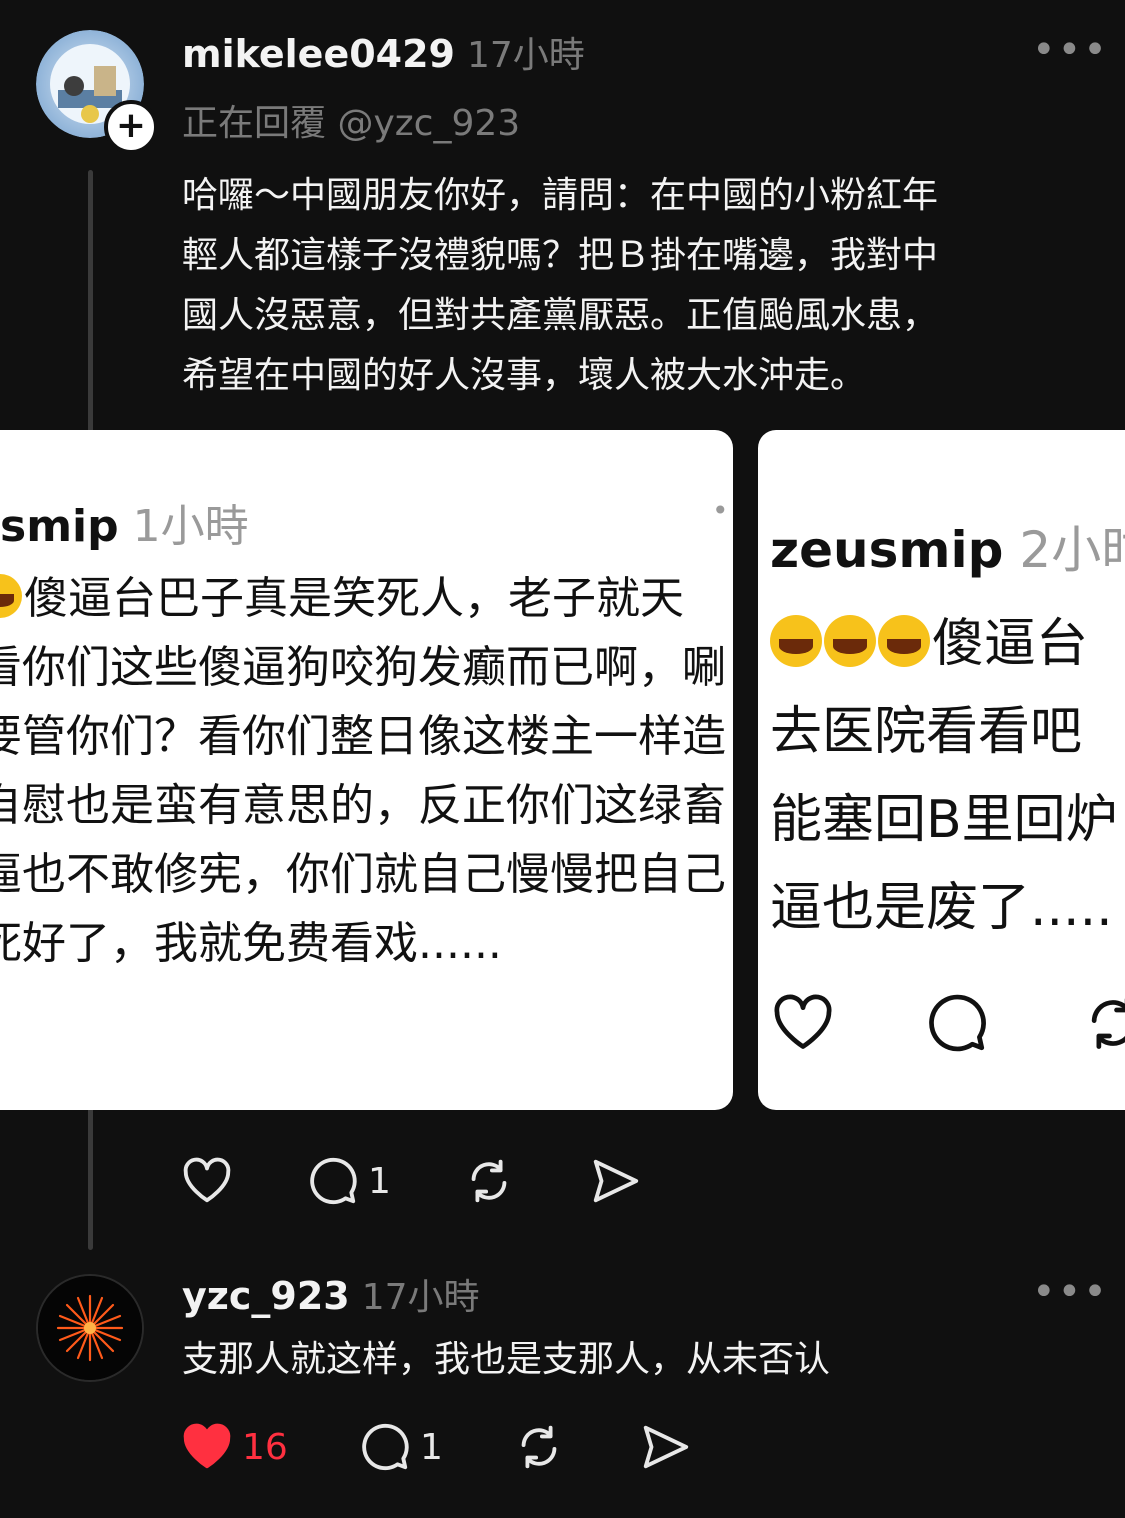 The image size is (1125, 1518). What do you see at coordinates (1072, 550) in the screenshot?
I see `embedded-time: 2小时` at bounding box center [1072, 550].